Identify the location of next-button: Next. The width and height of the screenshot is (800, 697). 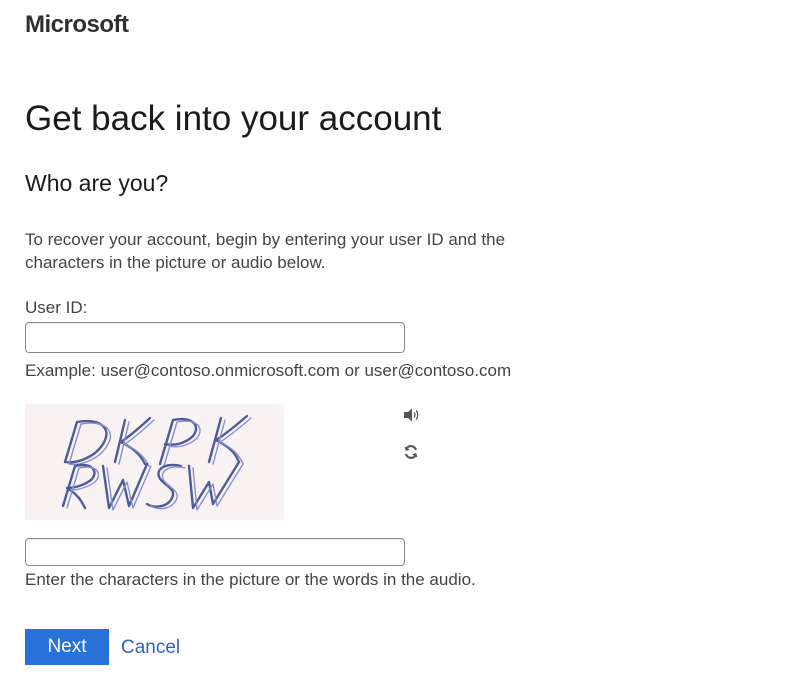
(67, 647).